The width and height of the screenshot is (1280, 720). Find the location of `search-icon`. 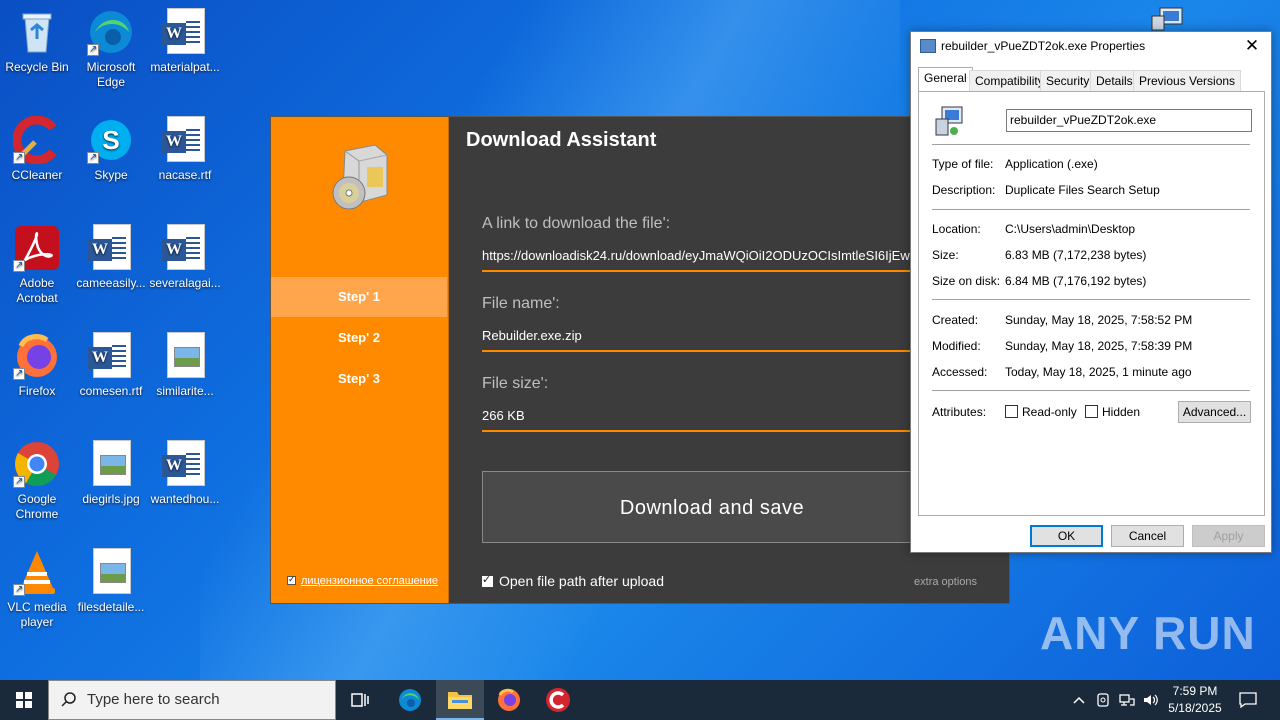

search-icon is located at coordinates (68, 699).